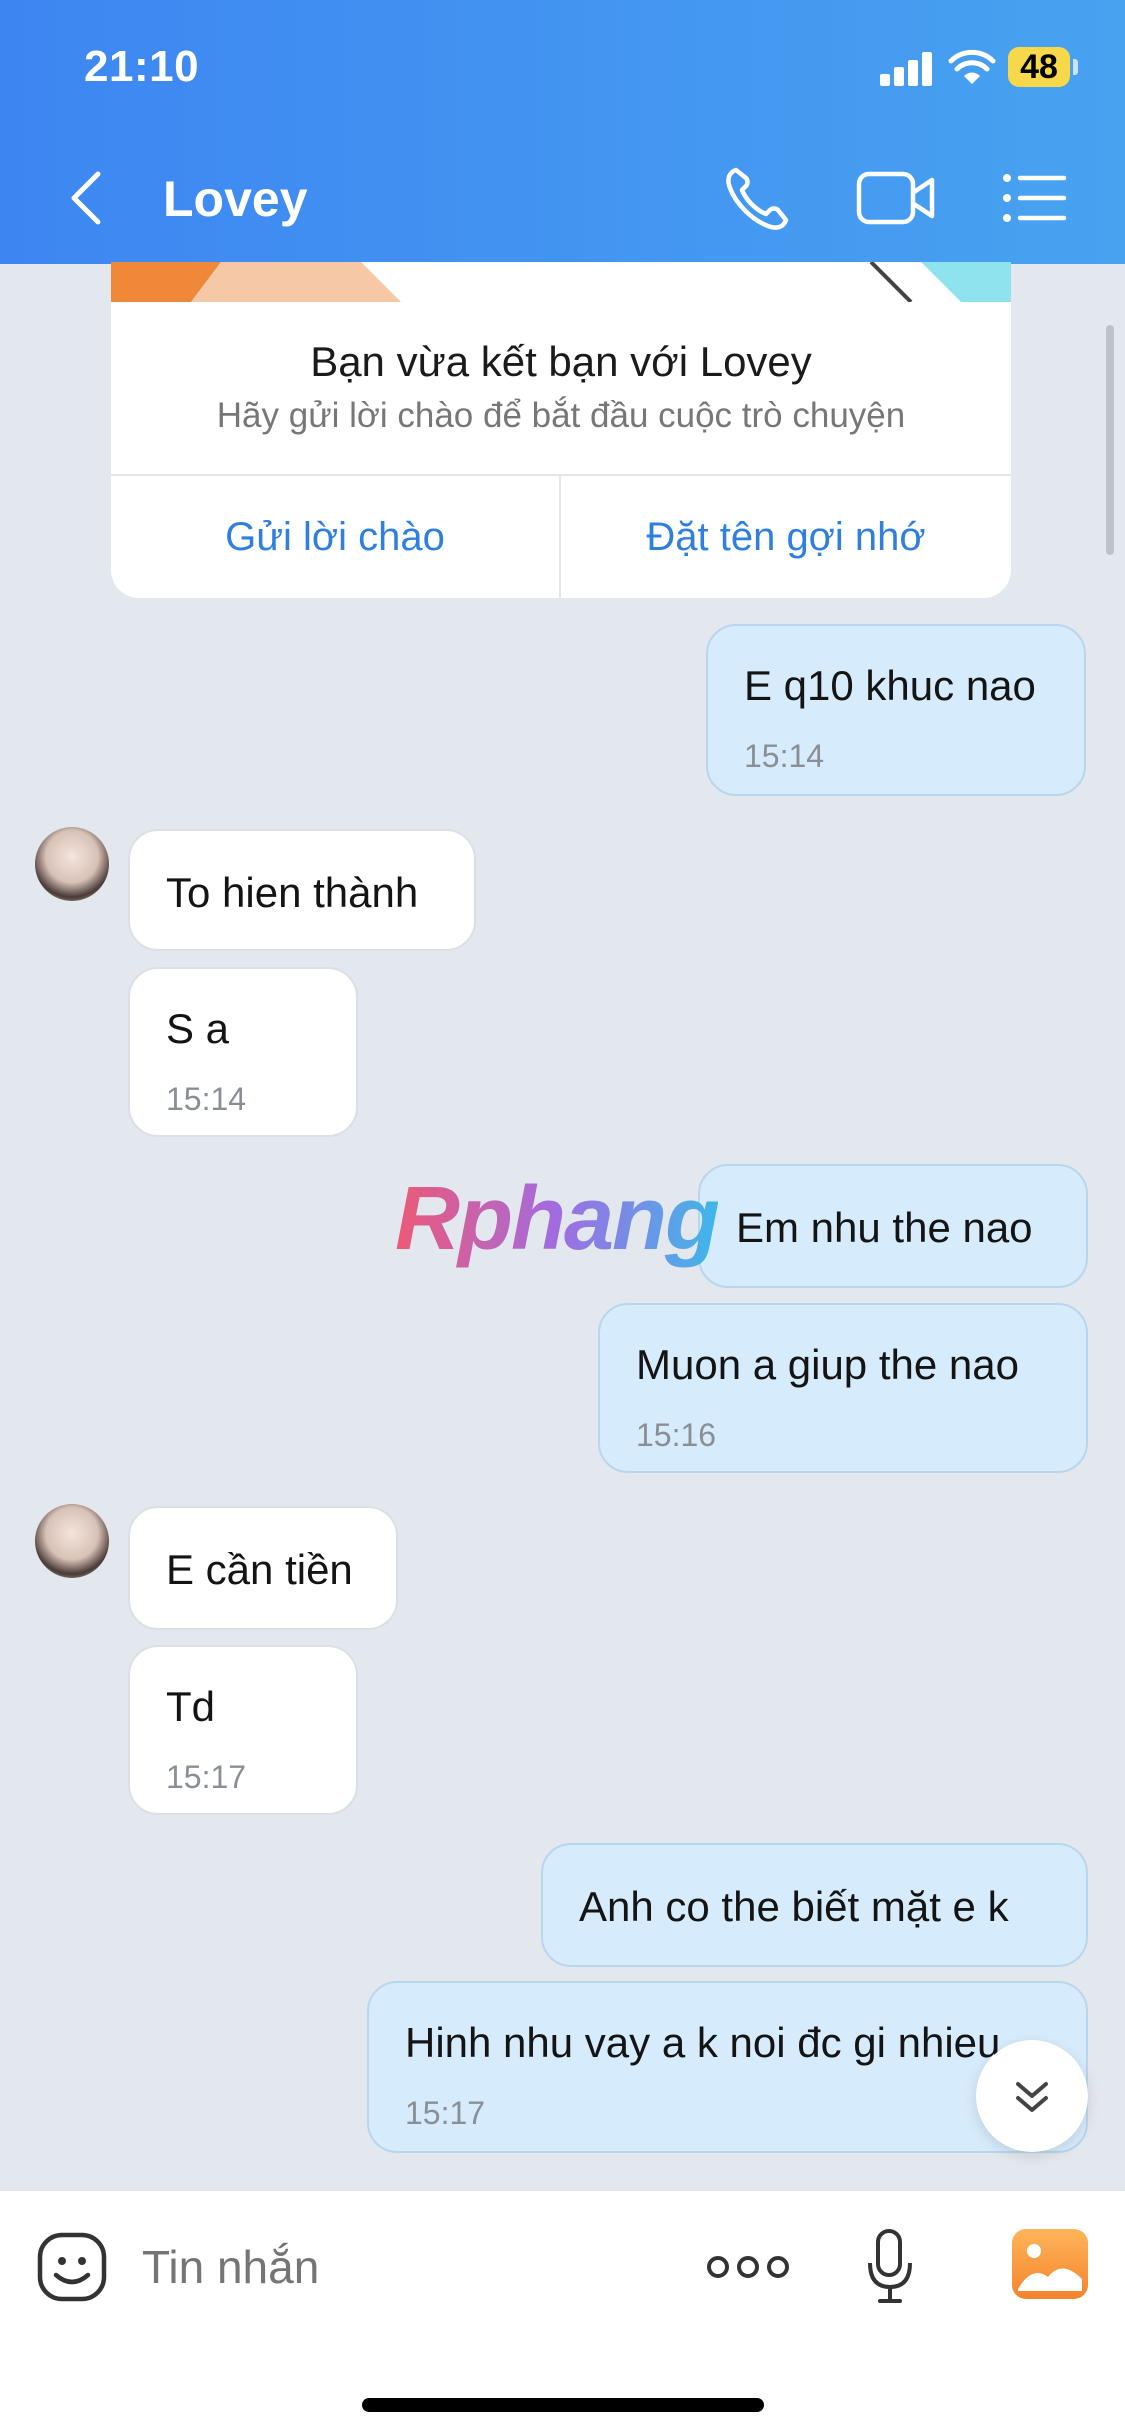 This screenshot has height=2436, width=1125. I want to click on card-title: Bạn vừa kết bạn với Lovey, so click(561, 361).